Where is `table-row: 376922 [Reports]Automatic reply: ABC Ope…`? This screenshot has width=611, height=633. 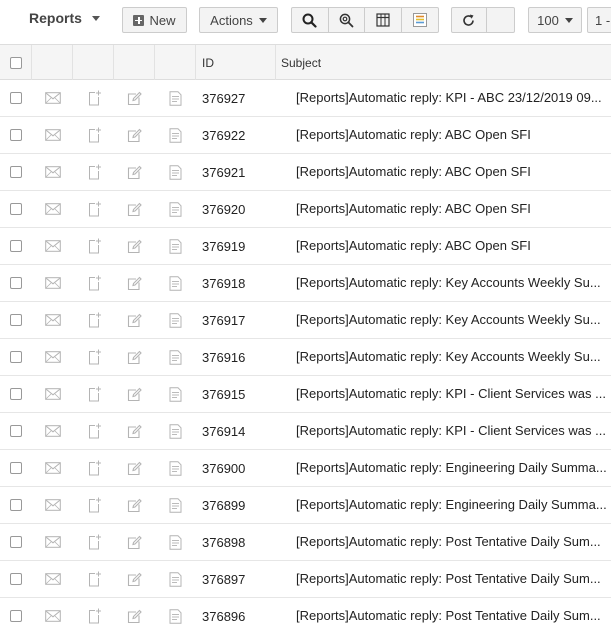
table-row: 376922 [Reports]Automatic reply: ABC Ope… is located at coordinates (305, 135).